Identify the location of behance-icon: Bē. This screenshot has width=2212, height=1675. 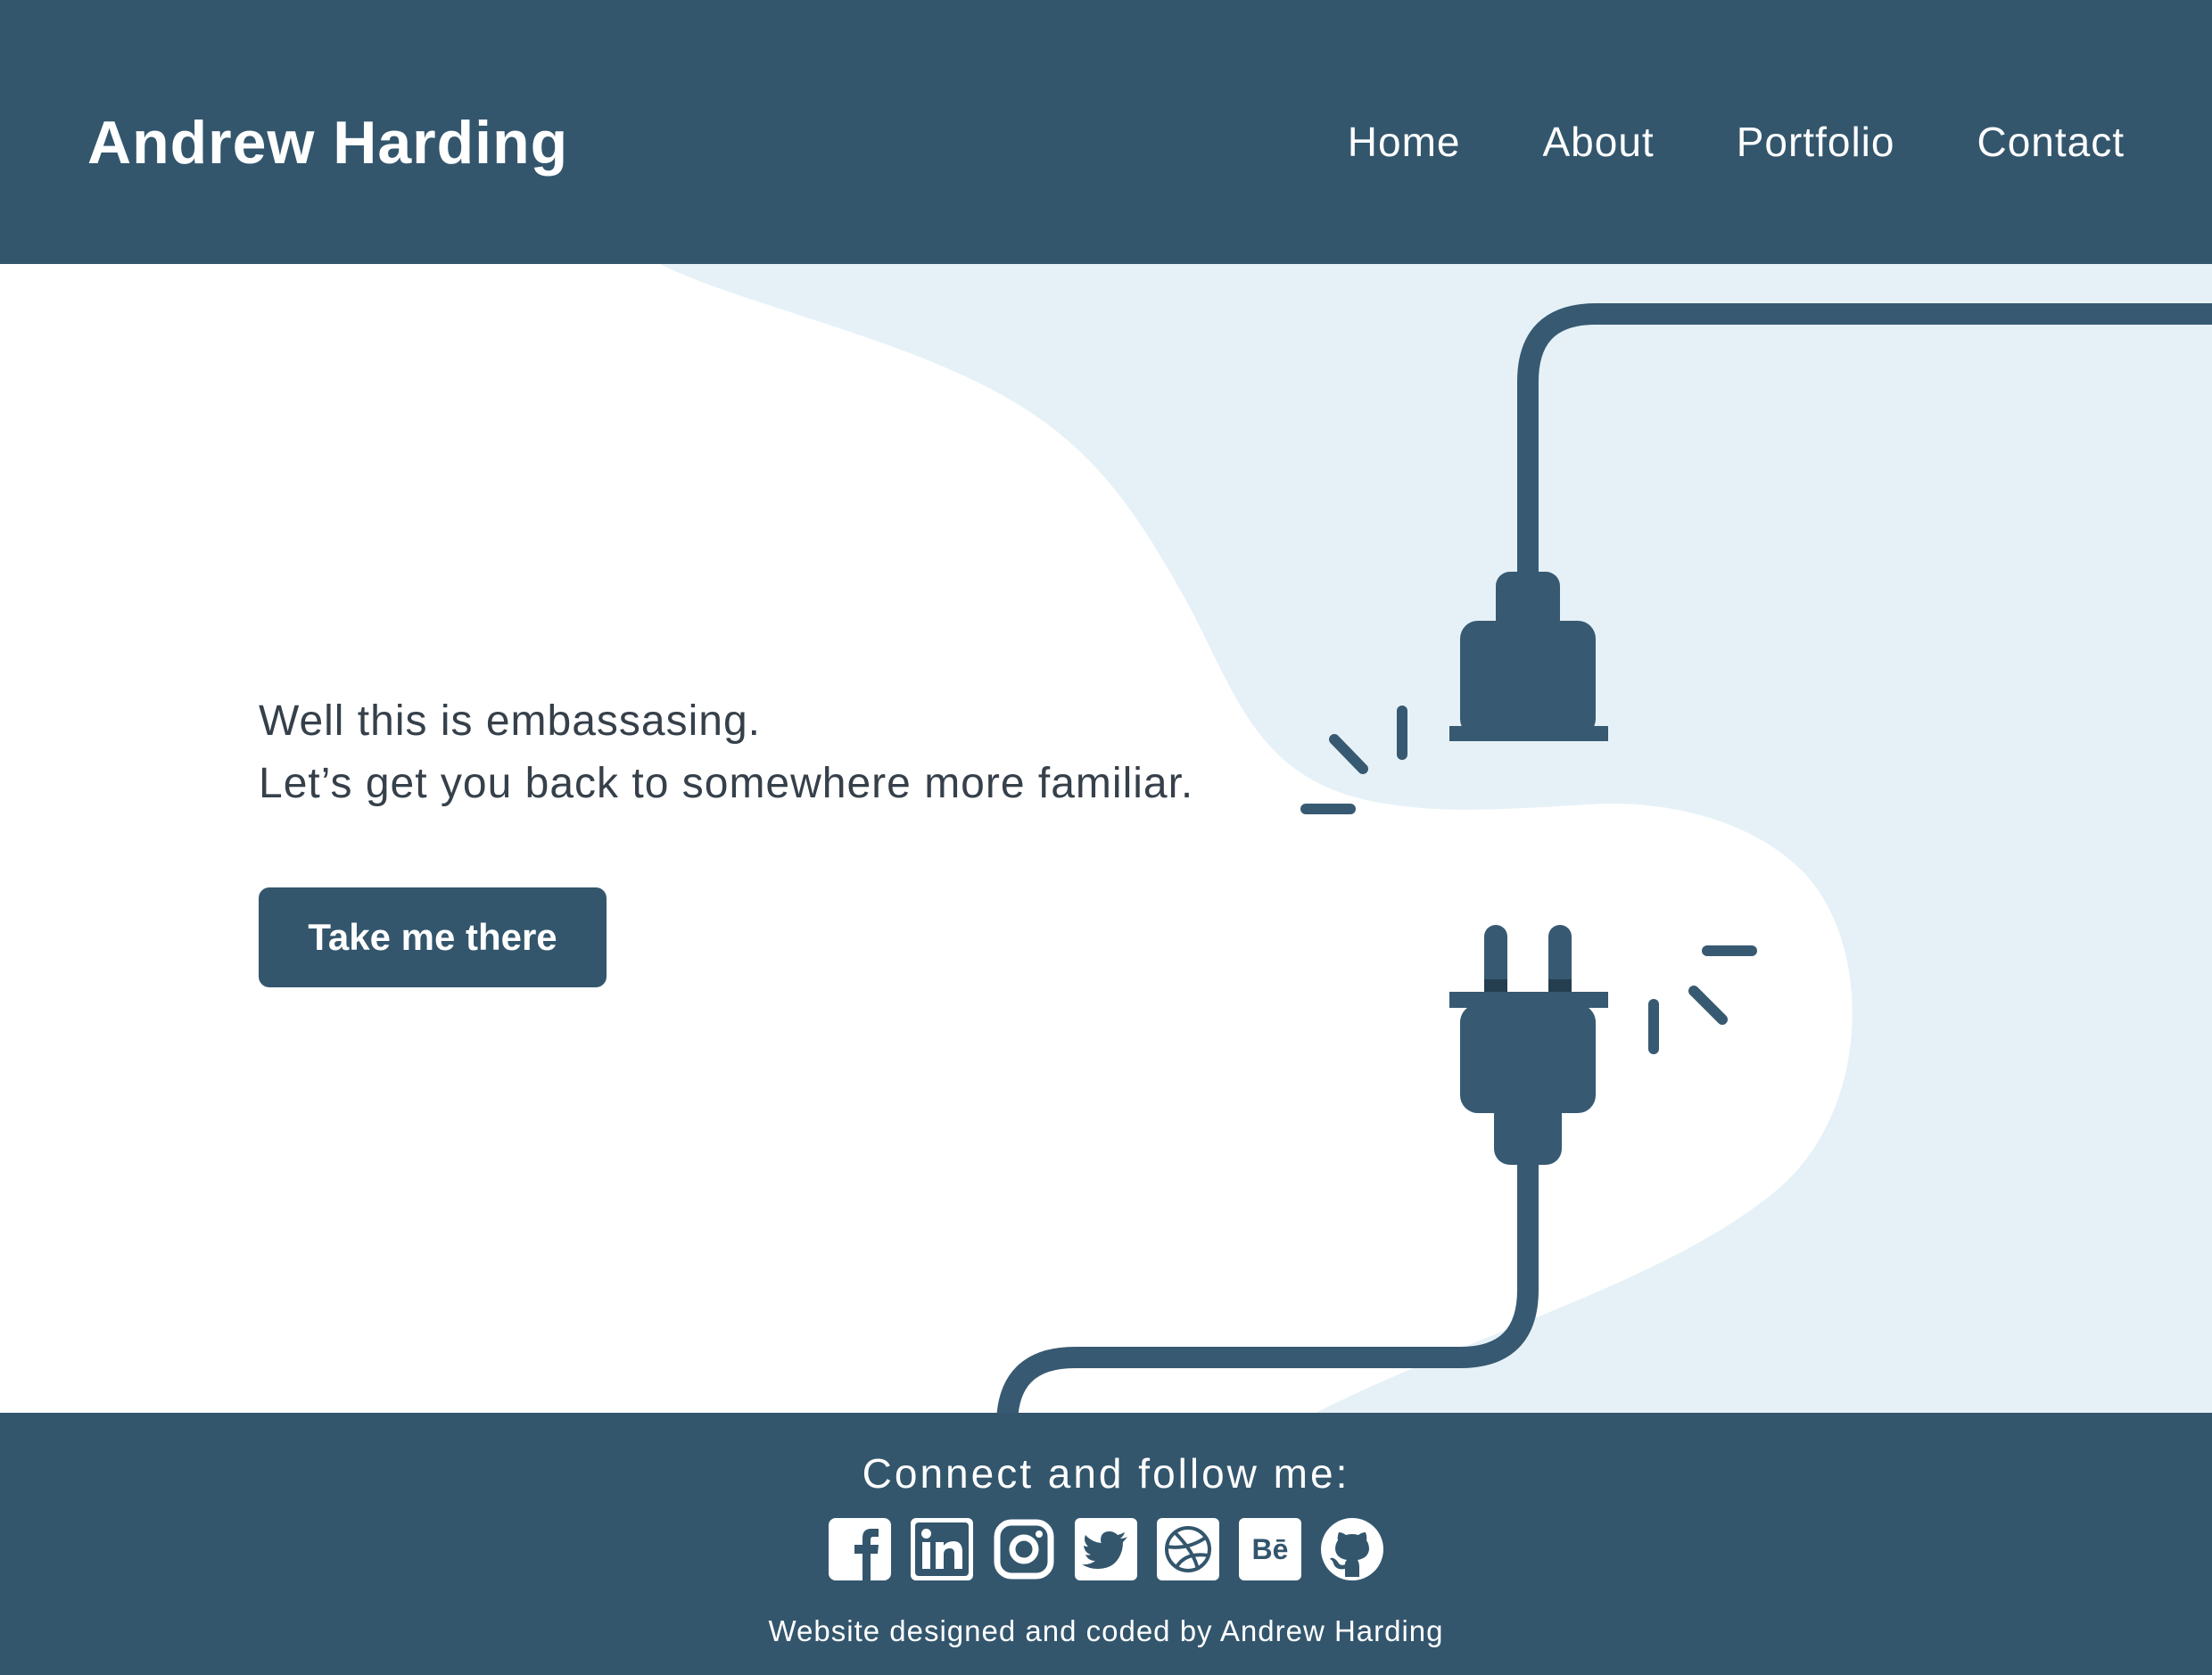
(1270, 1549).